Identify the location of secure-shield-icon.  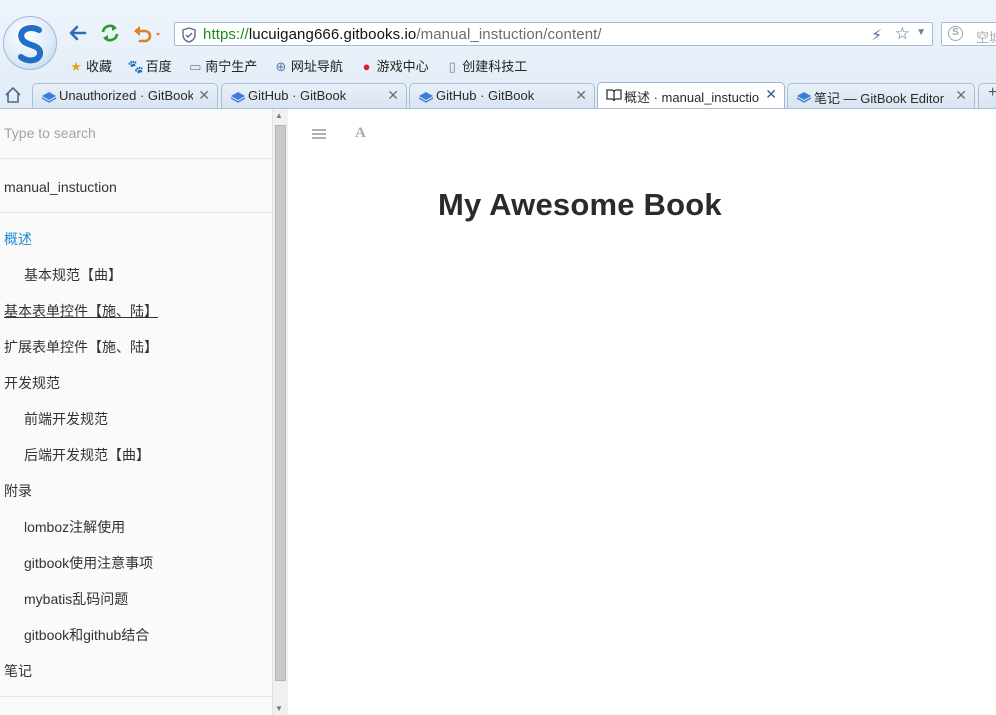
(189, 36).